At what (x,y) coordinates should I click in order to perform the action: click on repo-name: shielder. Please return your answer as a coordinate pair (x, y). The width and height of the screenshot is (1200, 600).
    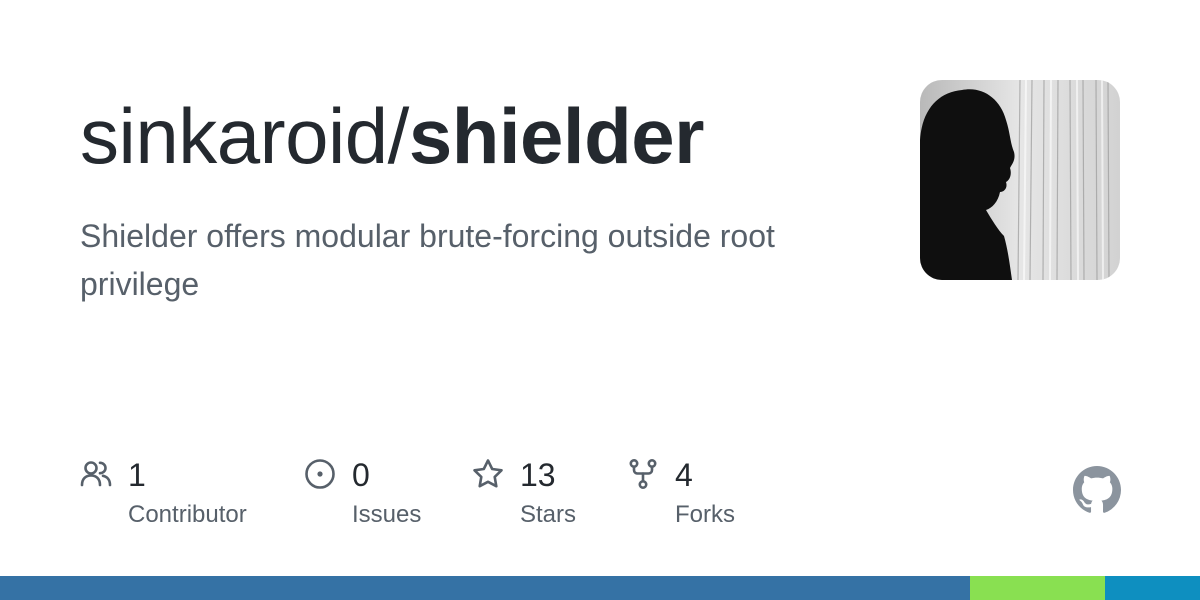
    Looking at the image, I should click on (557, 136).